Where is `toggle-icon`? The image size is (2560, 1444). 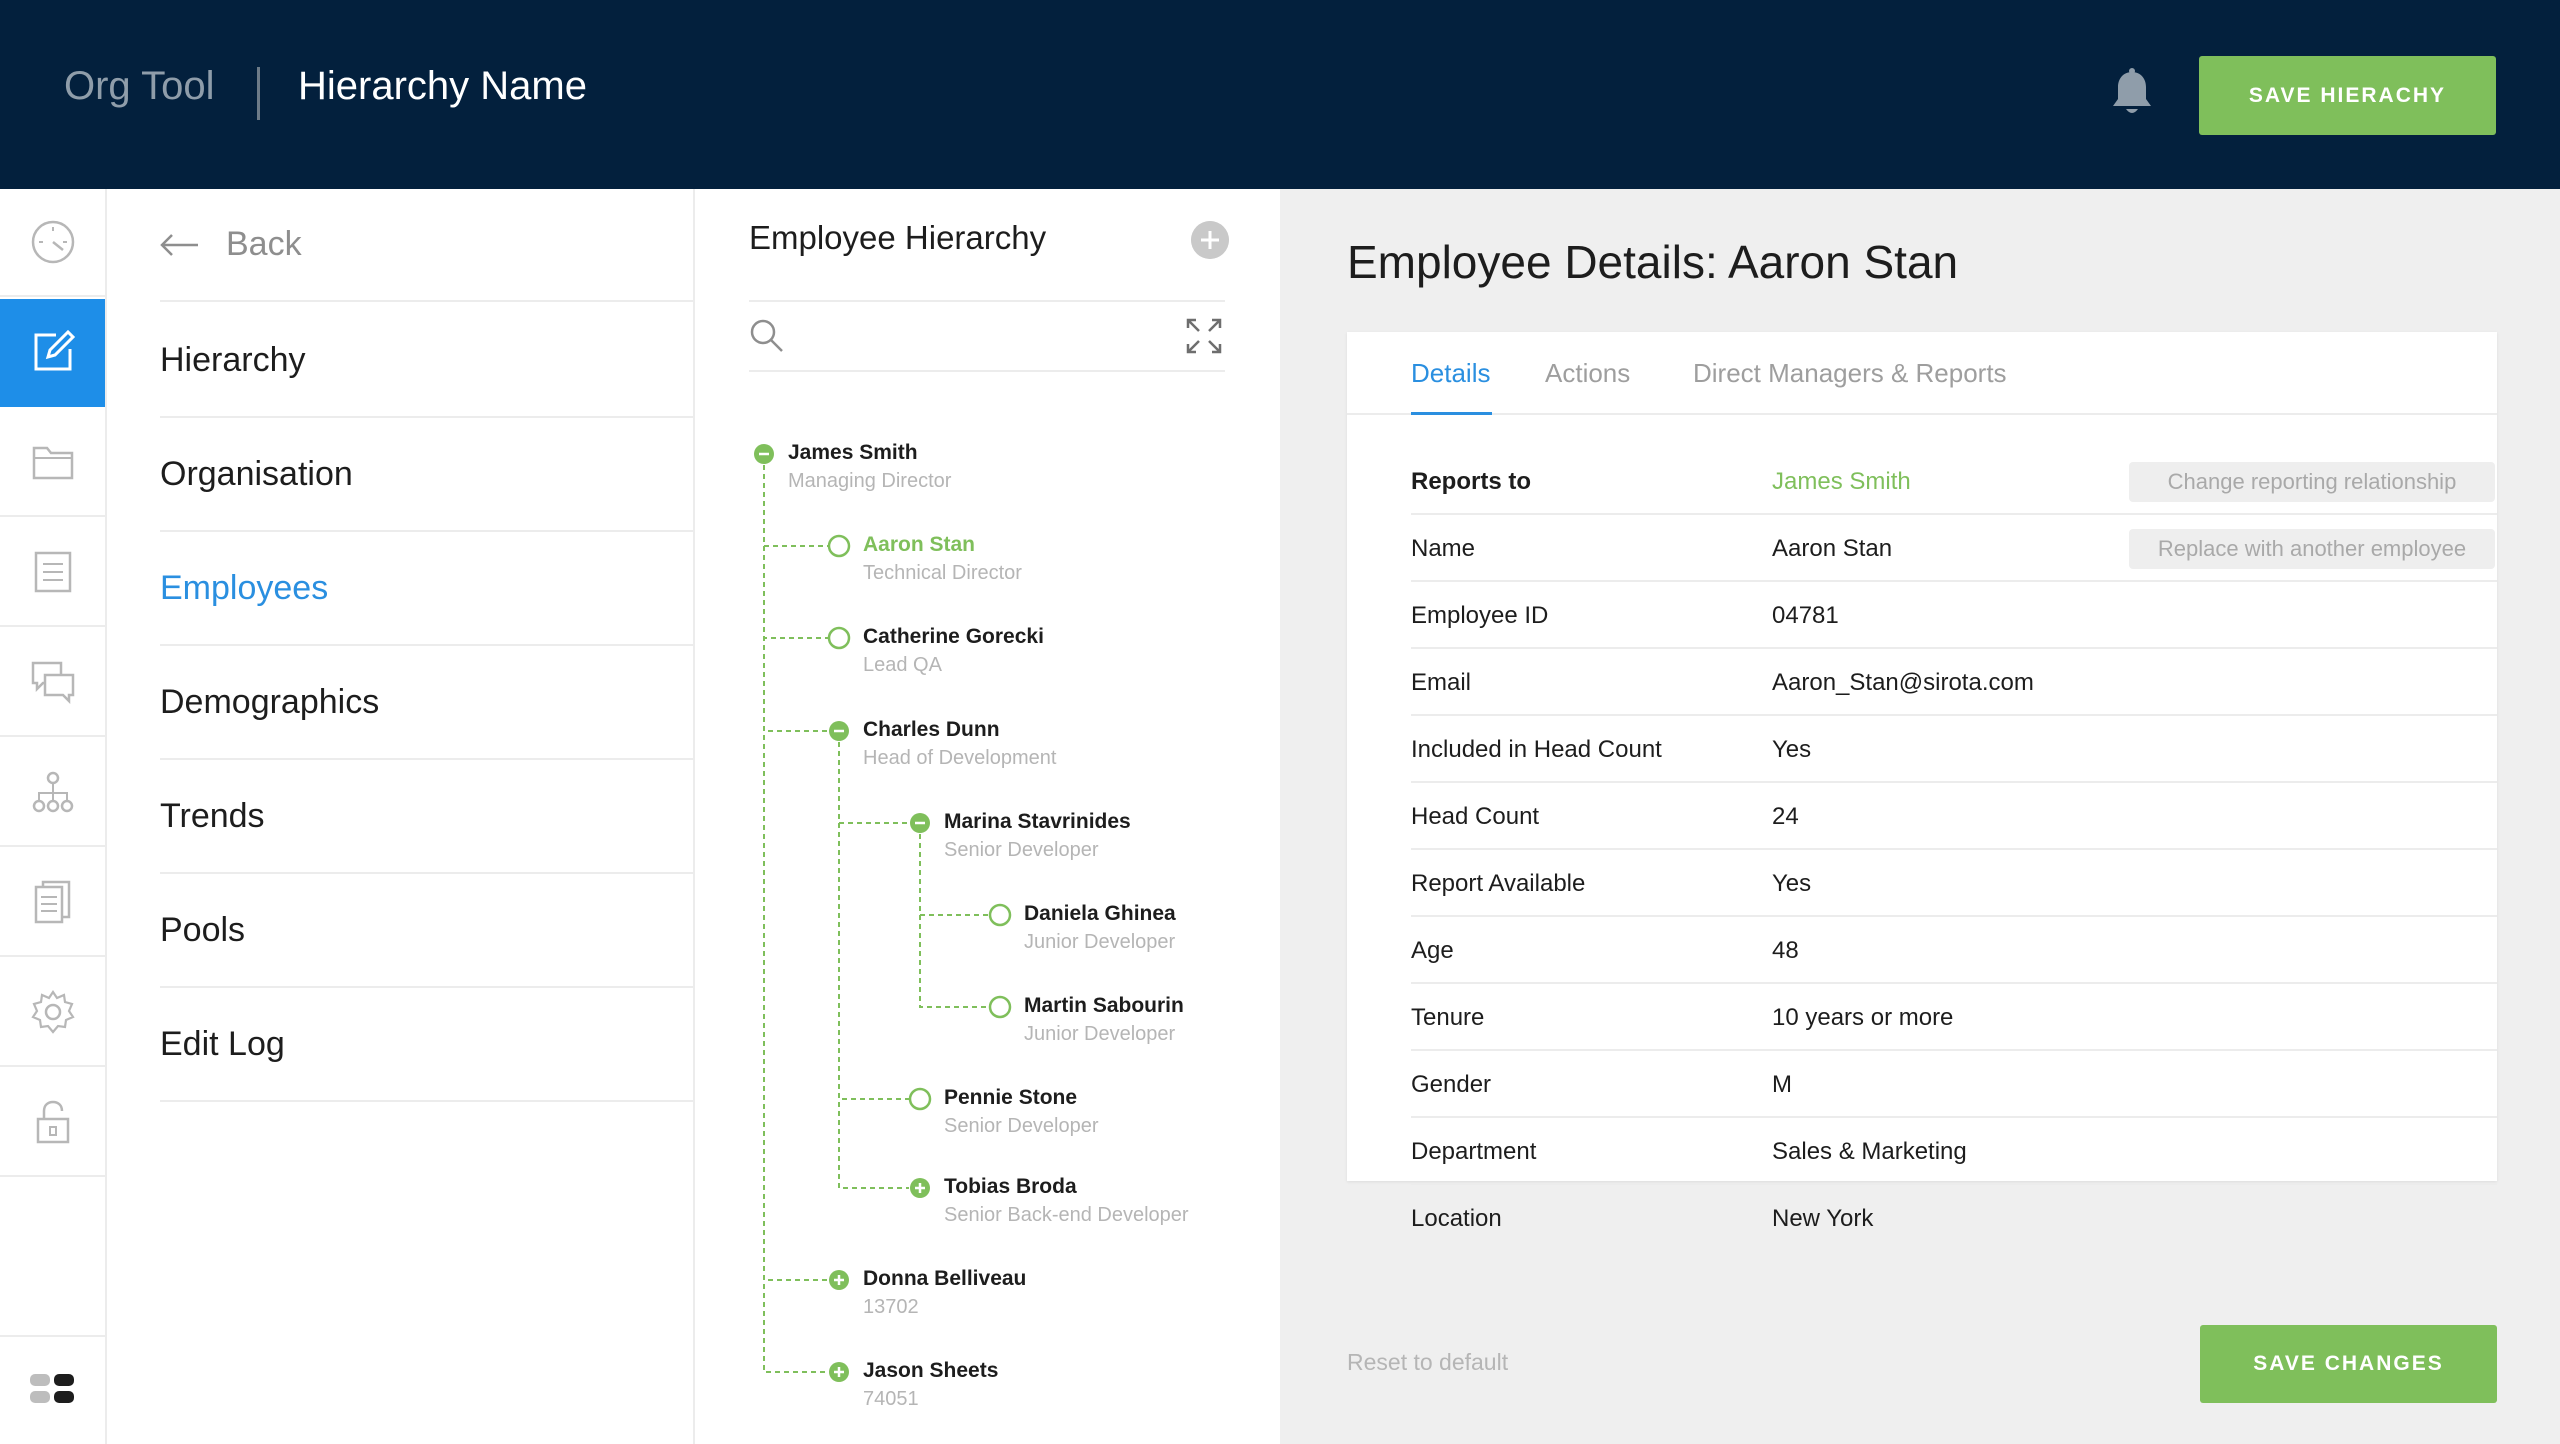
toggle-icon is located at coordinates (52, 1389).